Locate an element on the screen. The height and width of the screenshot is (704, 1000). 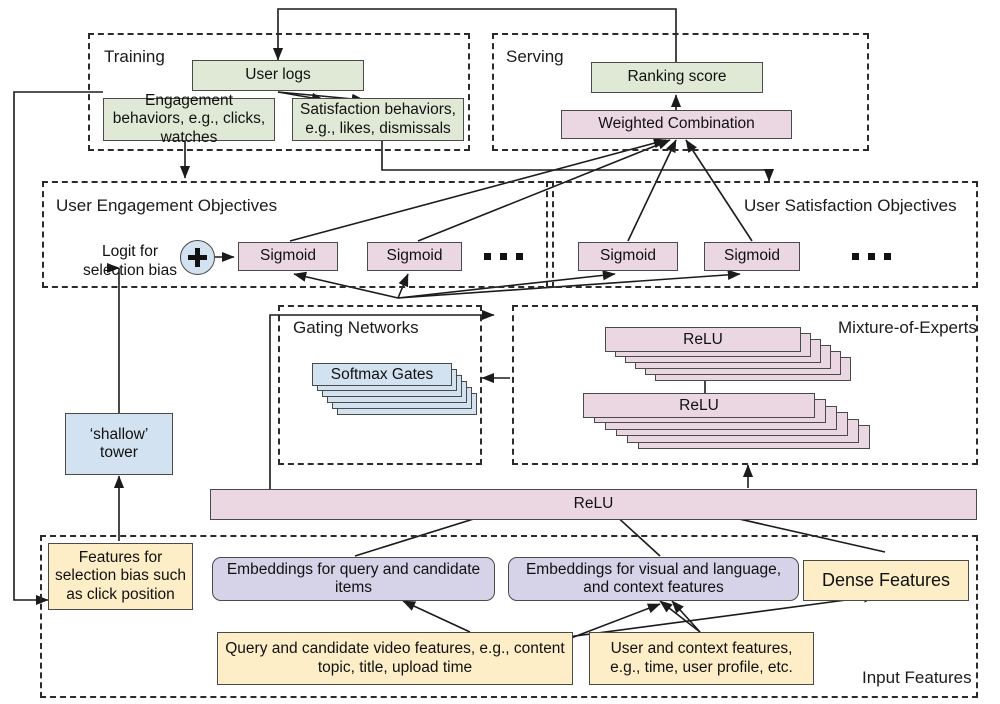
group-input-features-label: Input Features is located at coordinates (917, 677).